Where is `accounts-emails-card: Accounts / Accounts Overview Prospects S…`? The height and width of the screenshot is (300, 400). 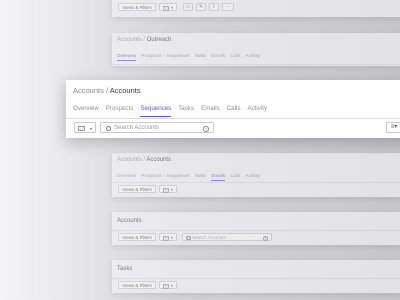 accounts-emails-card: Accounts / Accounts Overview Prospects S… is located at coordinates (256, 175).